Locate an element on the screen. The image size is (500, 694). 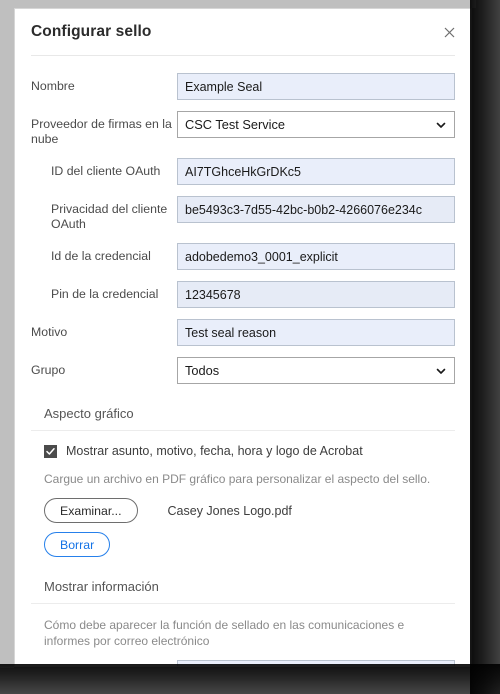
uploaded-file-name: Casey Jones Logo.pdf is located at coordinates (229, 510).